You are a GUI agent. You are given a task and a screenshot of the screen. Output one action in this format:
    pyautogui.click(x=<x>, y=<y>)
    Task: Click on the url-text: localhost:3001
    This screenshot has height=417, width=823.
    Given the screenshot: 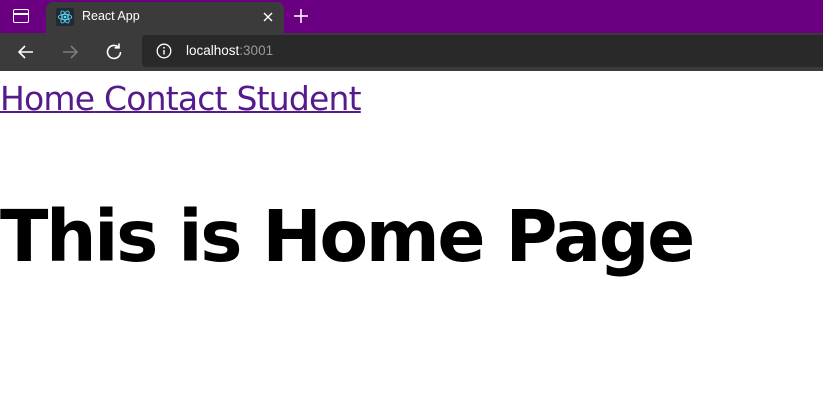 What is the action you would take?
    pyautogui.click(x=229, y=50)
    